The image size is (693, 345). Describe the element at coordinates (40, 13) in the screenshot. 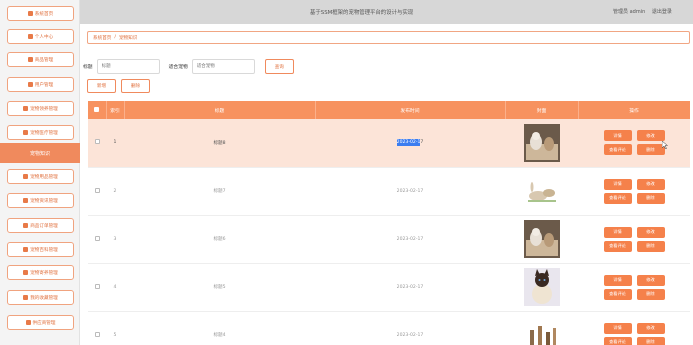

I see `sidebar-item-home: 系统首页` at that location.